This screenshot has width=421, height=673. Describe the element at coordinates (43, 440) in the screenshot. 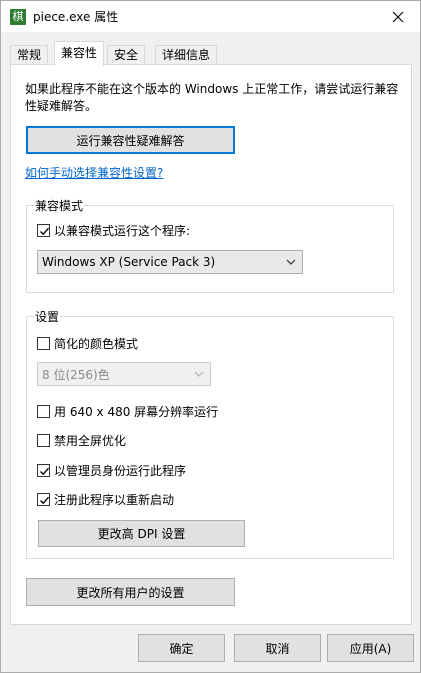

I see `disable-fullscreen-checkbox` at that location.